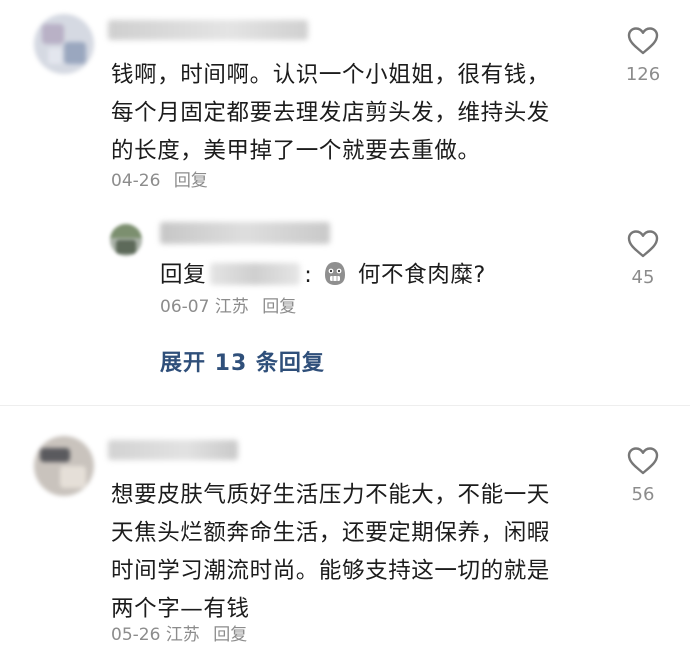 This screenshot has width=690, height=669. What do you see at coordinates (183, 275) in the screenshot?
I see `reply-prefix: 回复` at bounding box center [183, 275].